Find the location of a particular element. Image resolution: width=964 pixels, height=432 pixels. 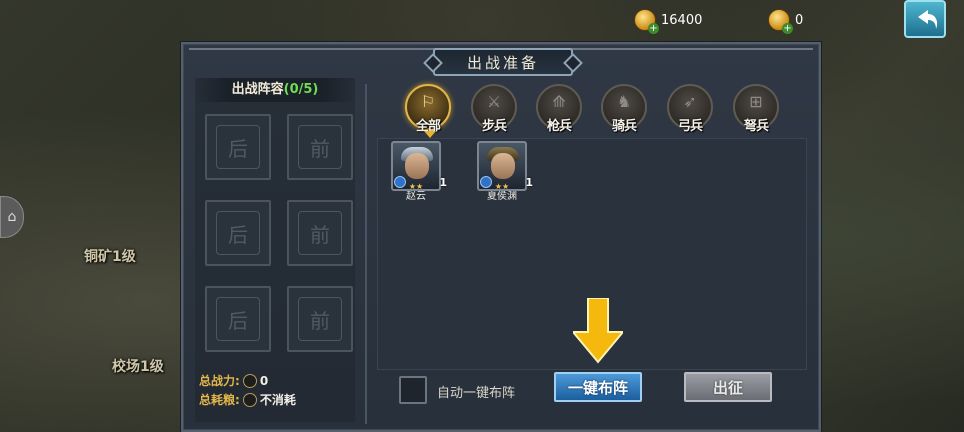

filter-tab-label: 枪兵 is located at coordinates (559, 126).